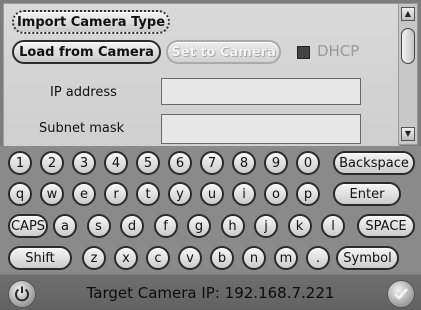 The image size is (421, 310). I want to click on key-z: z, so click(94, 258).